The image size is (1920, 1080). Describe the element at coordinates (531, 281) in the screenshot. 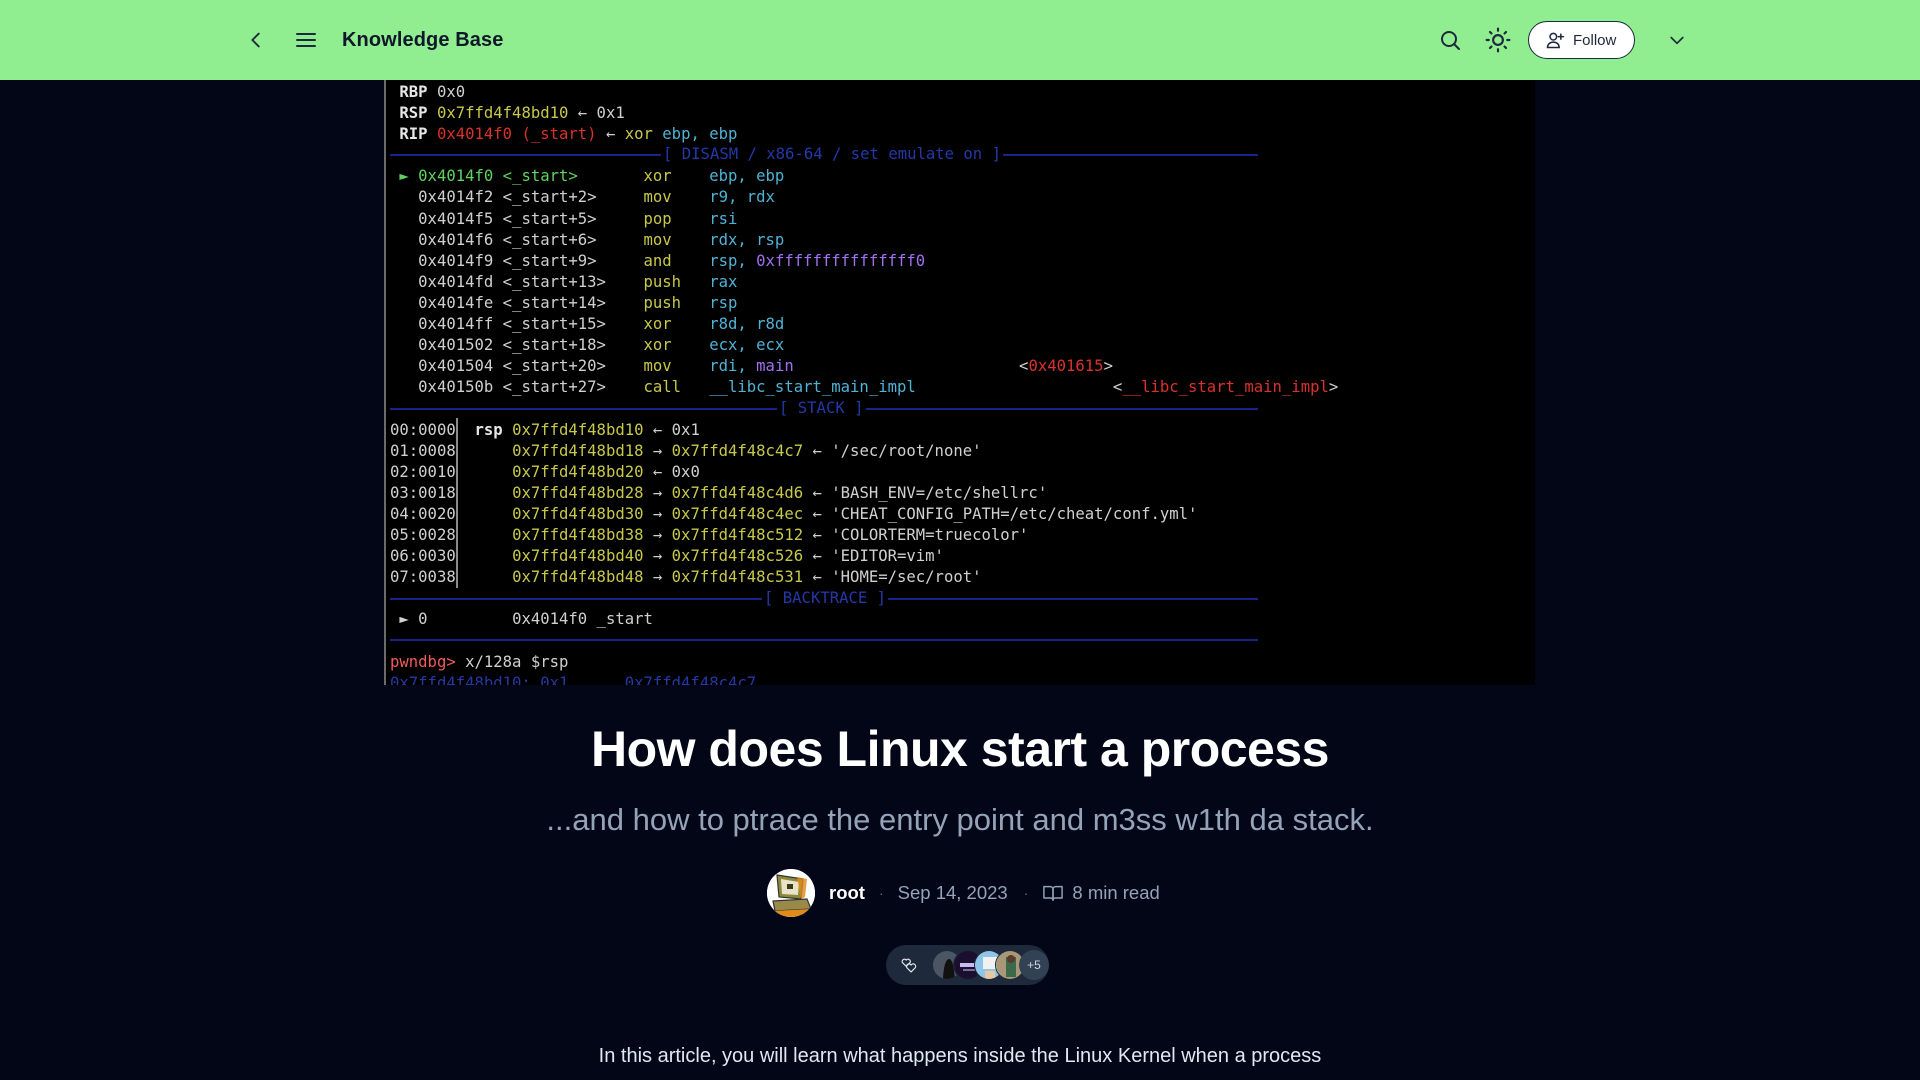

I see `instruction-address: 0x4014fd <_start+13>` at that location.